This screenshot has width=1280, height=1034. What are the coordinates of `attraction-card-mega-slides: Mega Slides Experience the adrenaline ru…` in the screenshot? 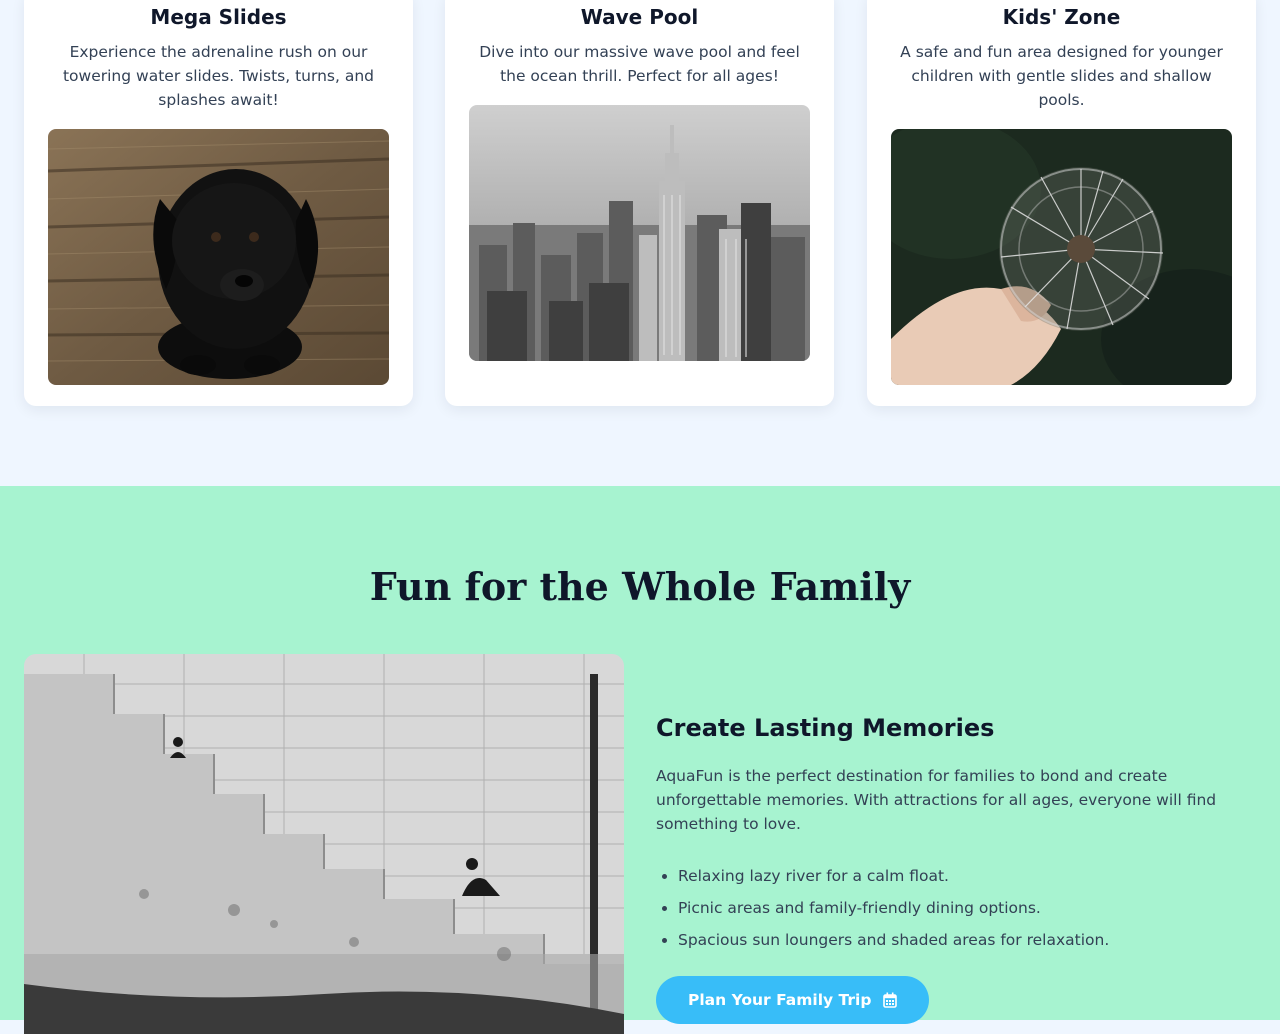 It's located at (218, 203).